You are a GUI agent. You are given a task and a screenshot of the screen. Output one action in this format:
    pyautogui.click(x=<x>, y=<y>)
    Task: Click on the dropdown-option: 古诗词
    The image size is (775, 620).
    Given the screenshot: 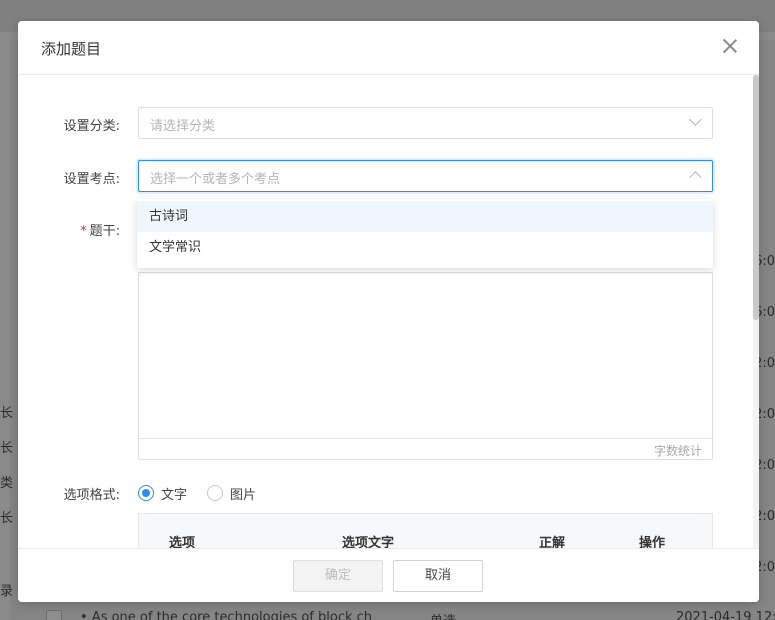 What is the action you would take?
    pyautogui.click(x=425, y=216)
    